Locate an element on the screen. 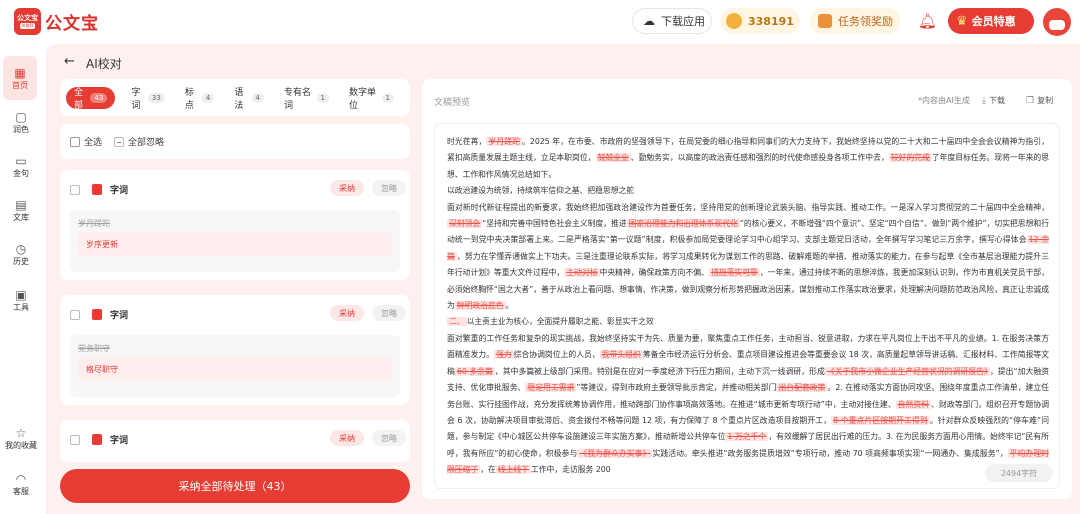  error-highlight: 兢兢业业 is located at coordinates (613, 158).